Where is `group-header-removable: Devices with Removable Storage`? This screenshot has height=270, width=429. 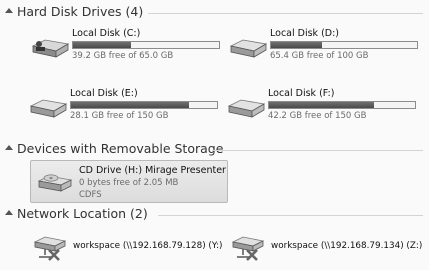 group-header-removable: Devices with Removable Storage is located at coordinates (214, 150).